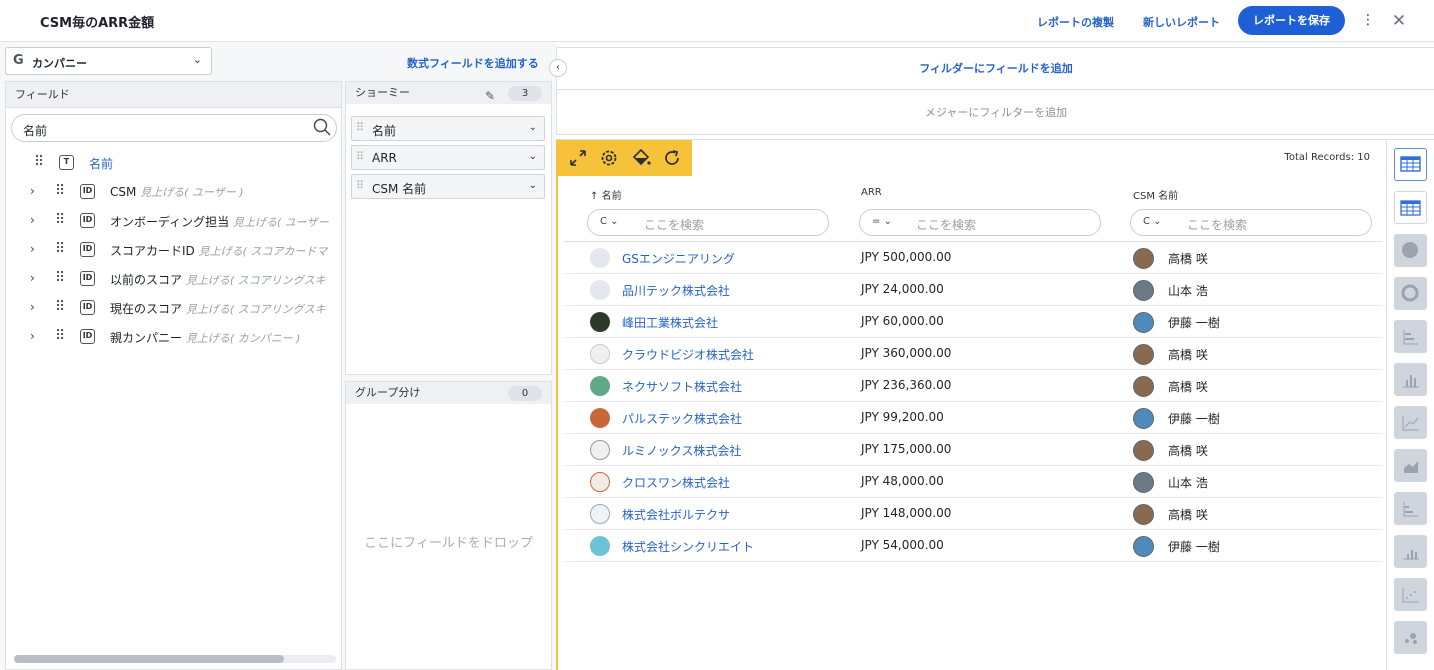 This screenshot has width=1434, height=670. What do you see at coordinates (688, 546) in the screenshot?
I see `company-name-link: 株式会社シンクリエイト` at bounding box center [688, 546].